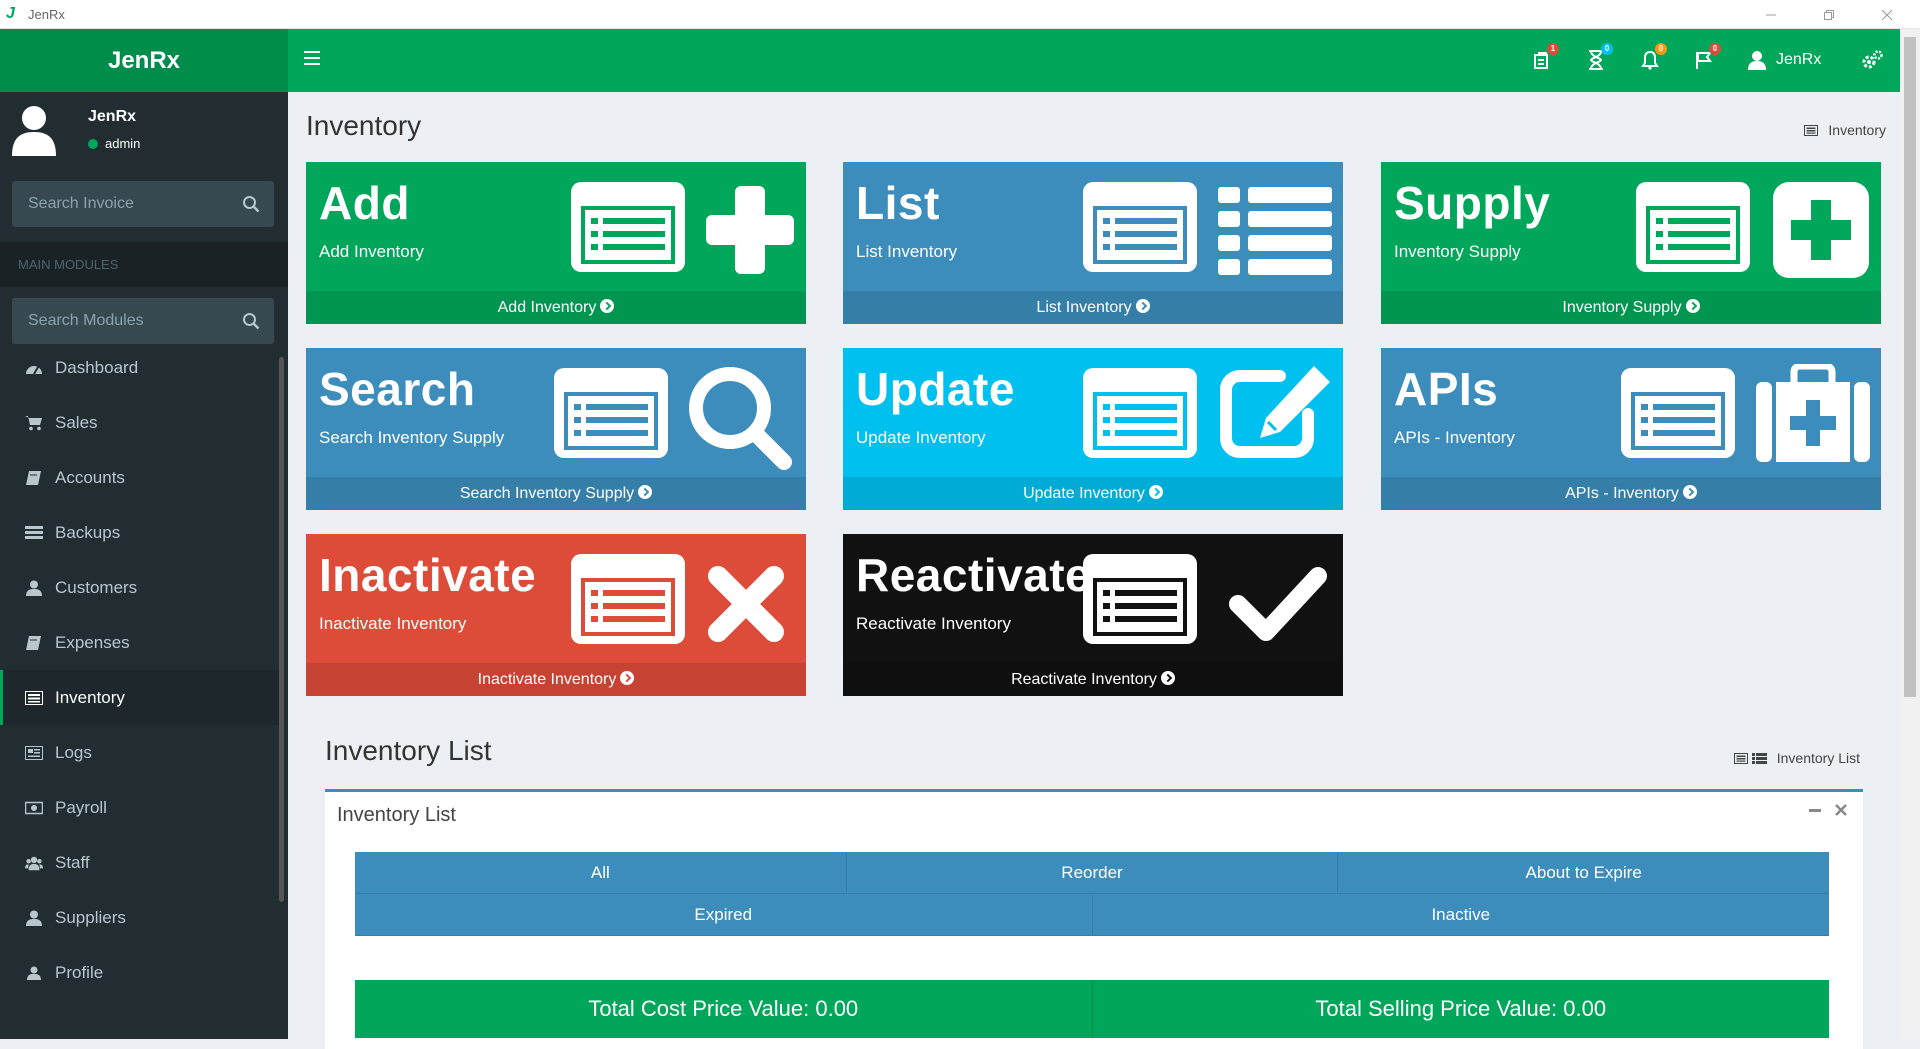 The width and height of the screenshot is (1920, 1049). I want to click on sidebar-item-label: Accounts, so click(90, 477).